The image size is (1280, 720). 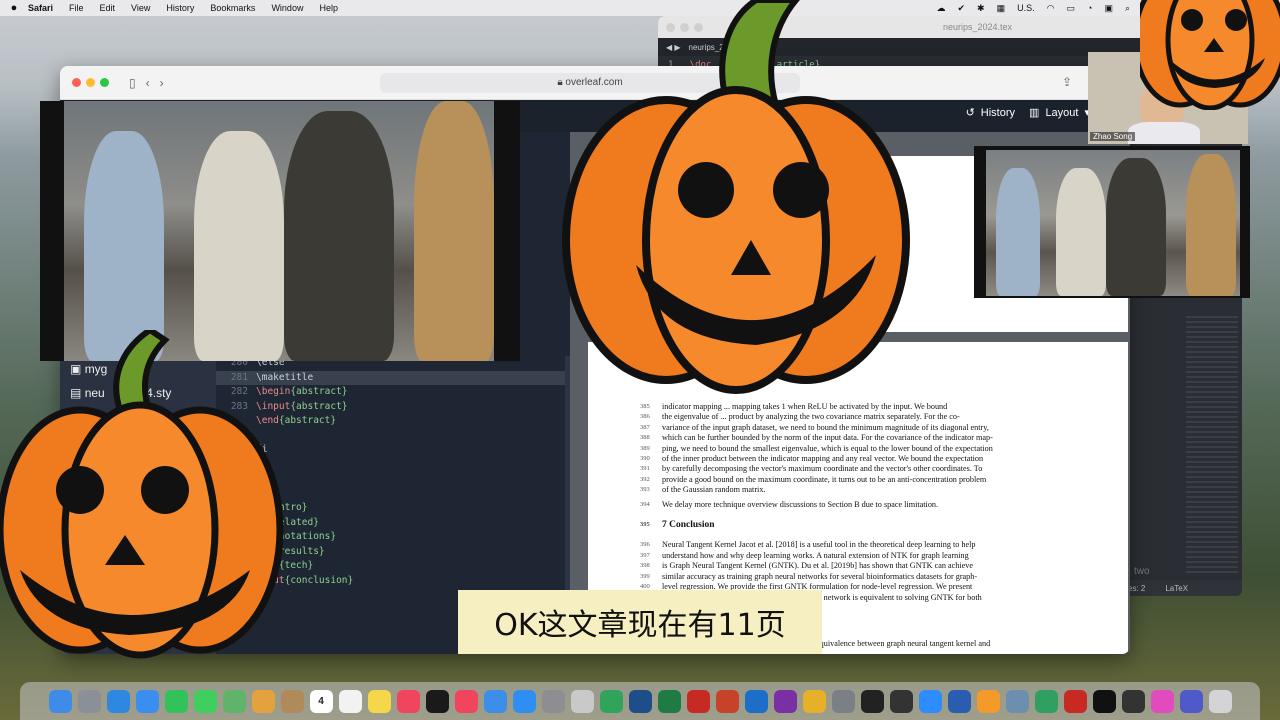 I want to click on terminal-icon, so click(x=872, y=701).